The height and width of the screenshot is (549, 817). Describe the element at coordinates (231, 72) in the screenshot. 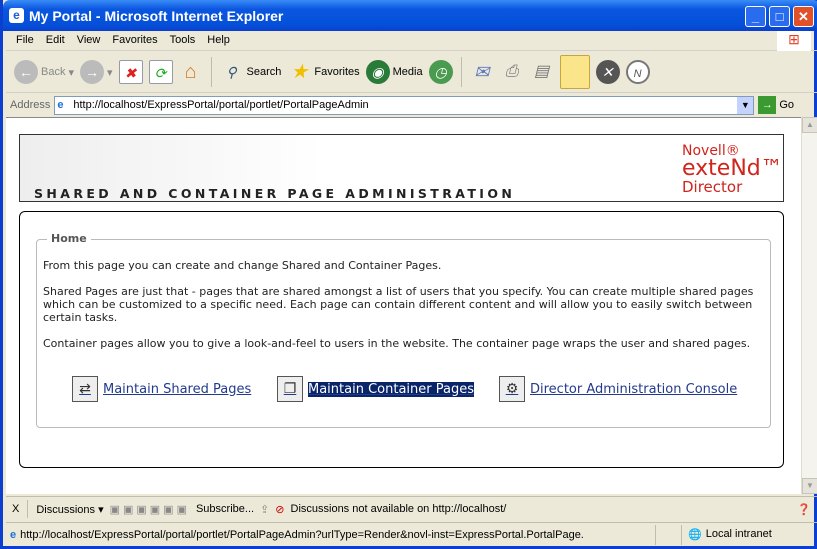

I see `search-icon: ⚲` at that location.